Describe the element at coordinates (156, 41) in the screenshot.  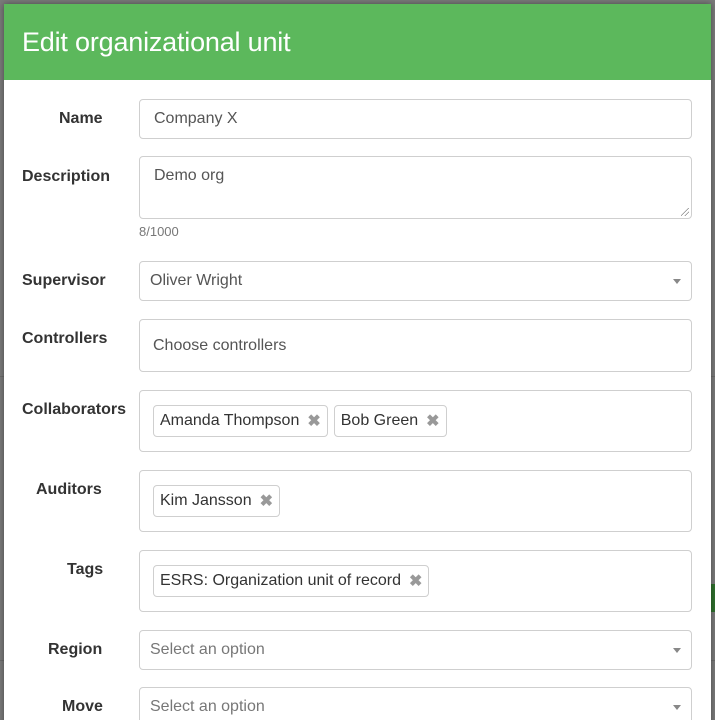
I see `dialog-title: Edit organizational unit` at that location.